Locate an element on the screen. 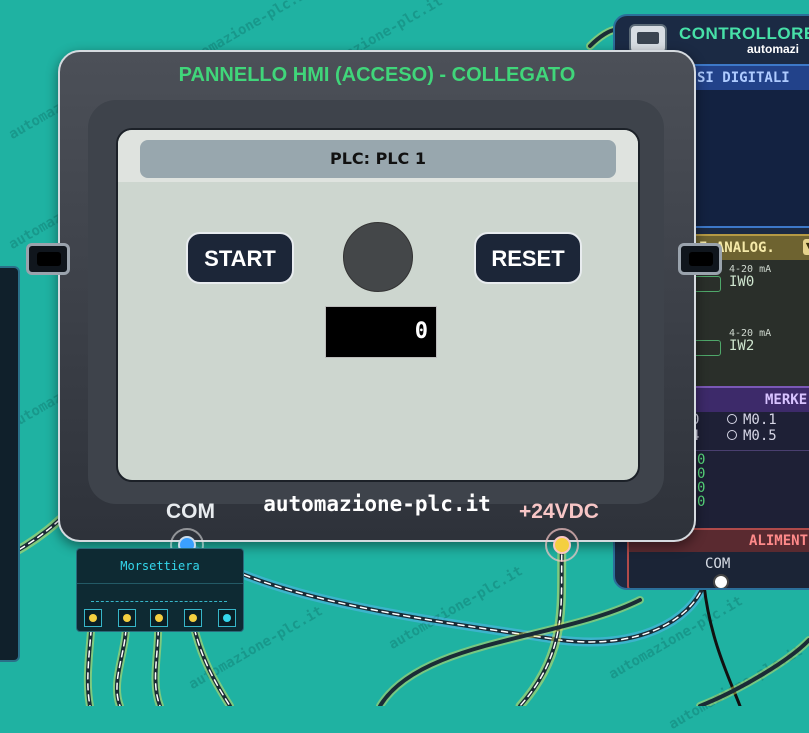 The height and width of the screenshot is (733, 809). analog-name-1: IW2 is located at coordinates (742, 346).